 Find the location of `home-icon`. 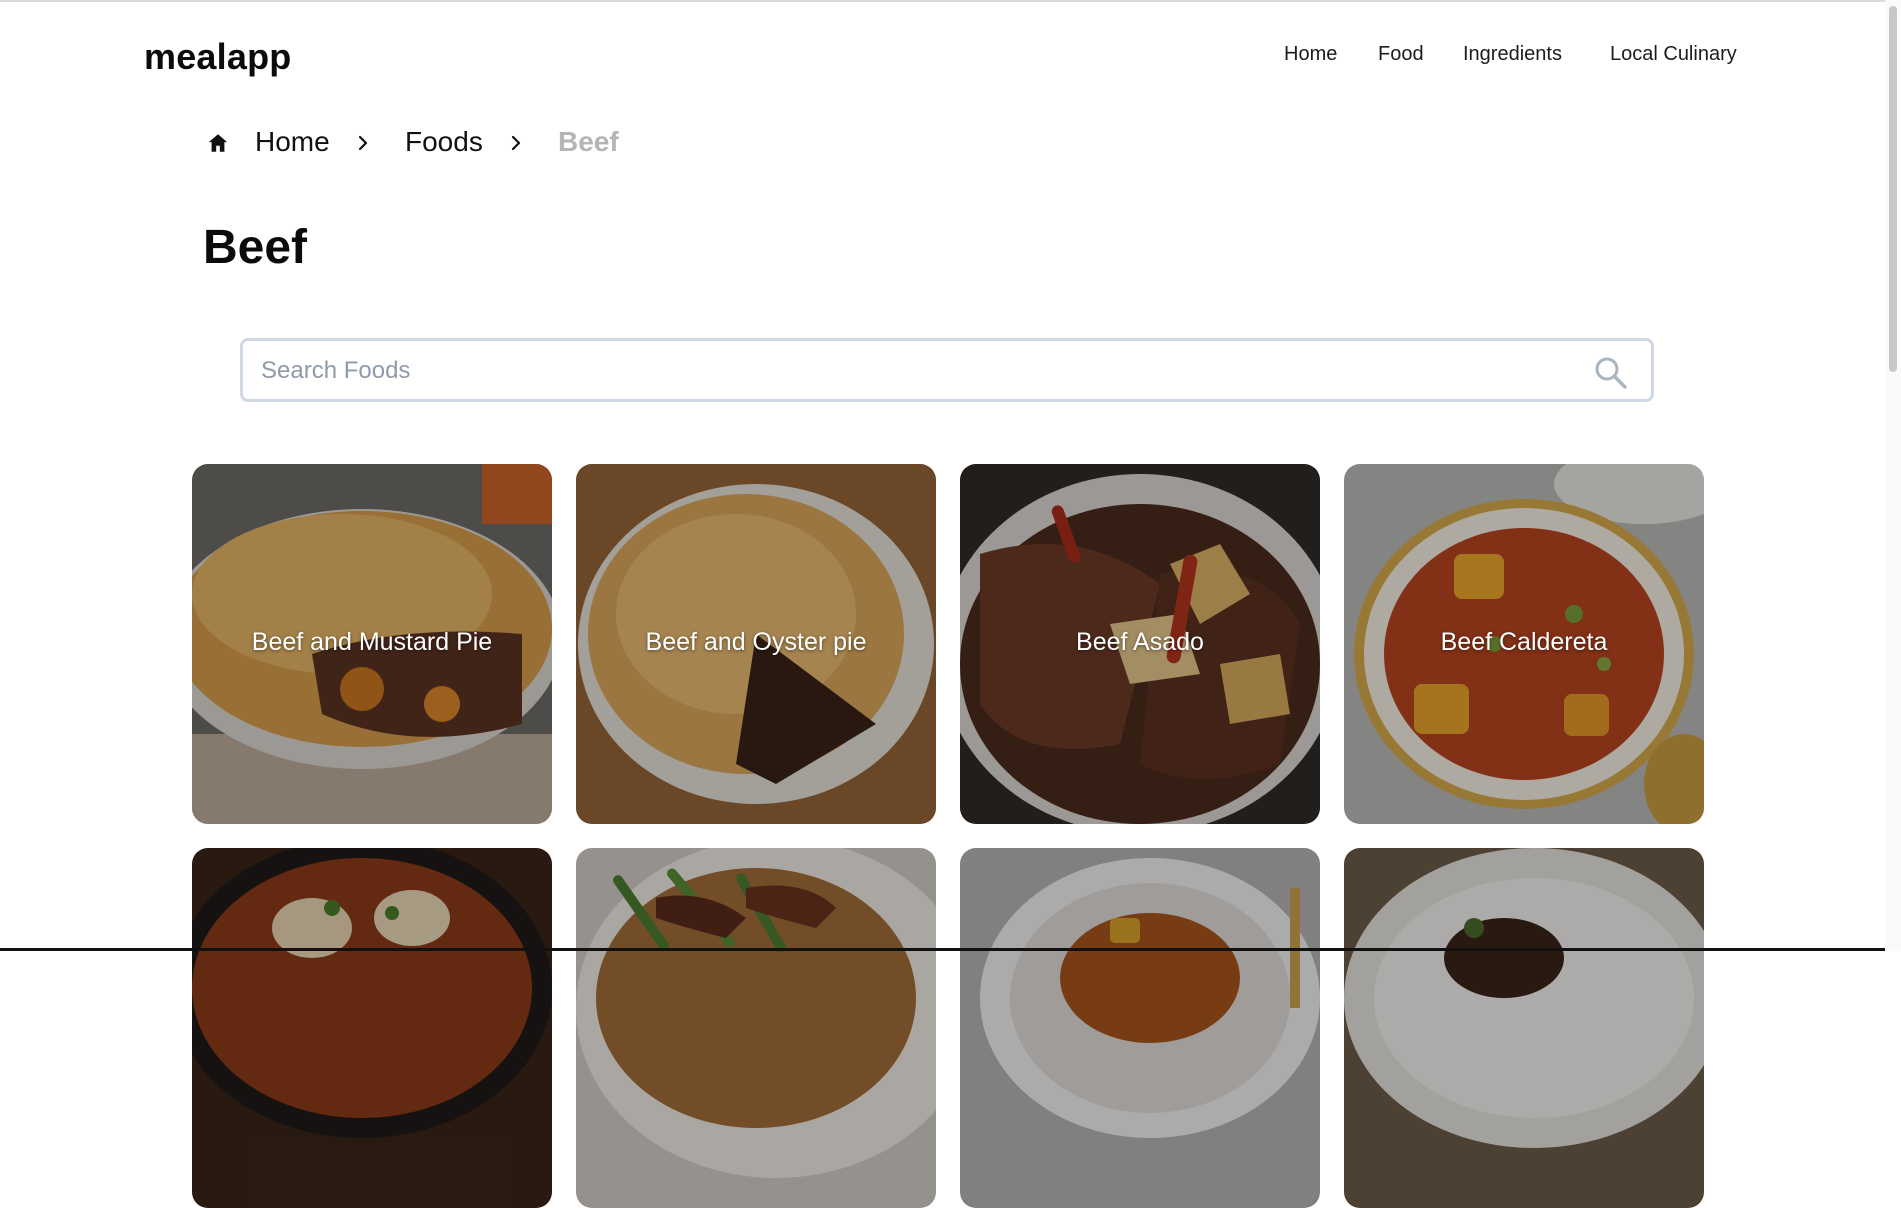

home-icon is located at coordinates (218, 143).